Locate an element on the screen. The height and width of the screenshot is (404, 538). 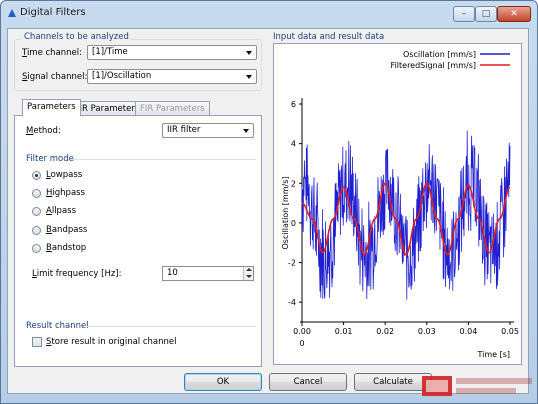
cancel-button: Cancel is located at coordinates (308, 382).